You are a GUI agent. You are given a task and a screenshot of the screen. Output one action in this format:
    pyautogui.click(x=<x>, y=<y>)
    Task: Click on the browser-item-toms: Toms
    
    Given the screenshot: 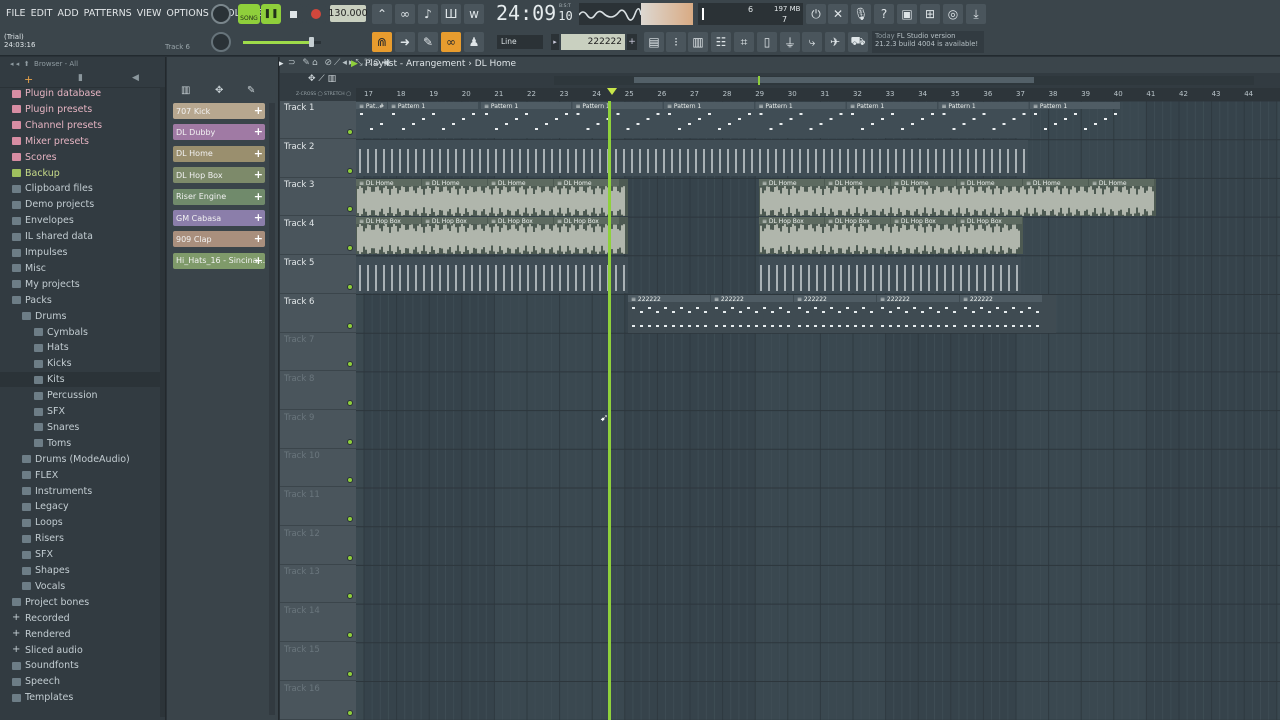 What is the action you would take?
    pyautogui.click(x=80, y=443)
    